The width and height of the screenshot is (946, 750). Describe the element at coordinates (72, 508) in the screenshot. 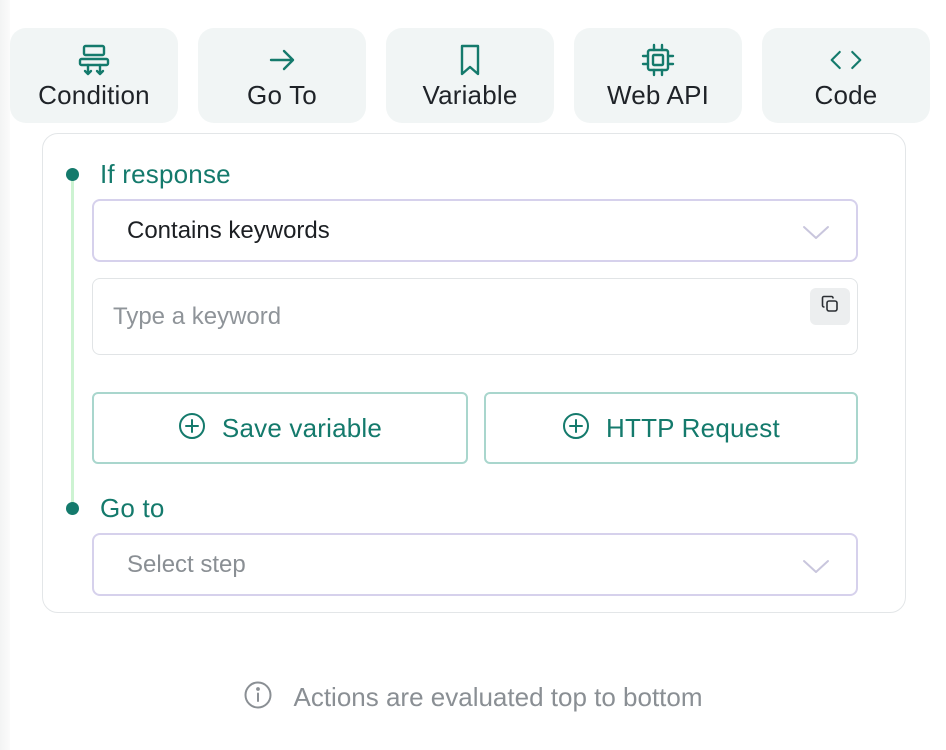

I see `timeline-dot-goto` at that location.